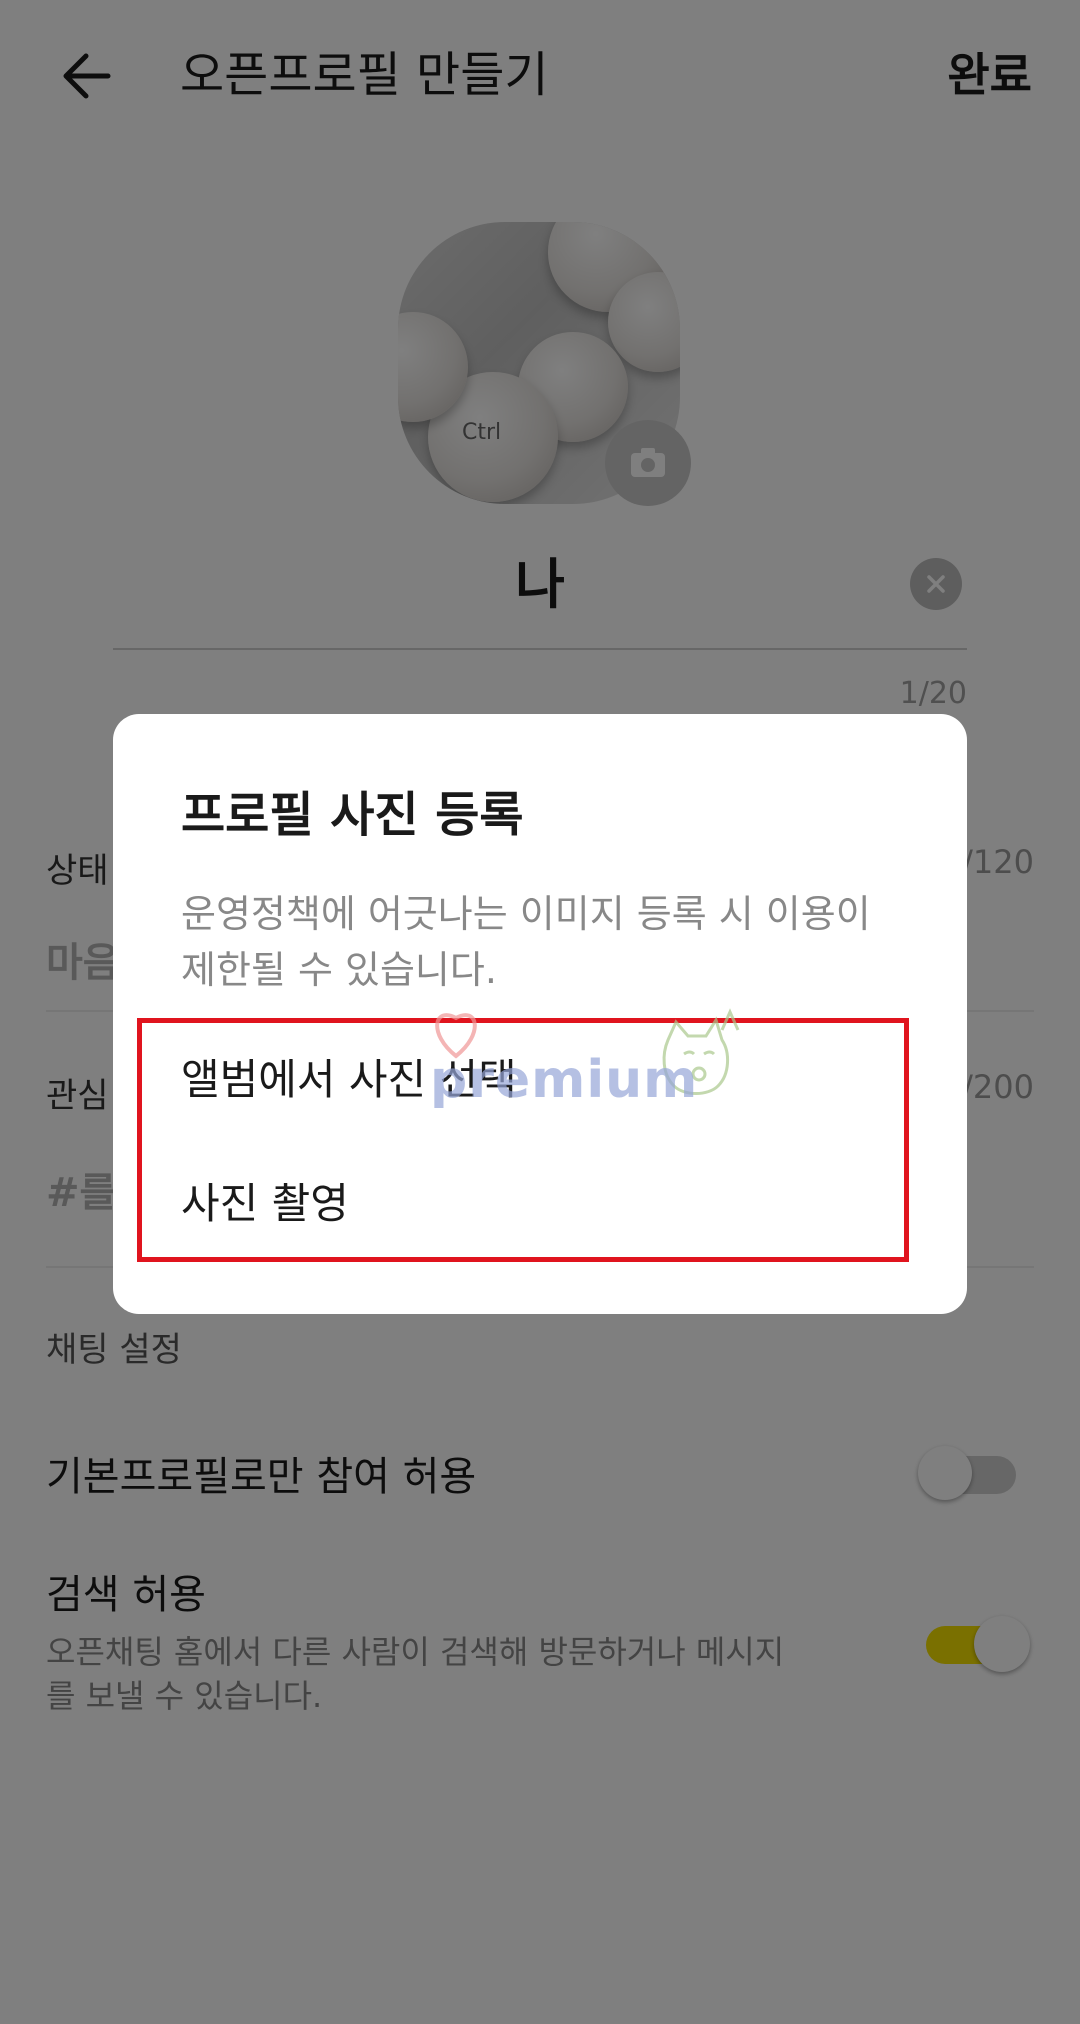  Describe the element at coordinates (352, 815) in the screenshot. I see `dialog-title: 프로필 사진 등록` at that location.